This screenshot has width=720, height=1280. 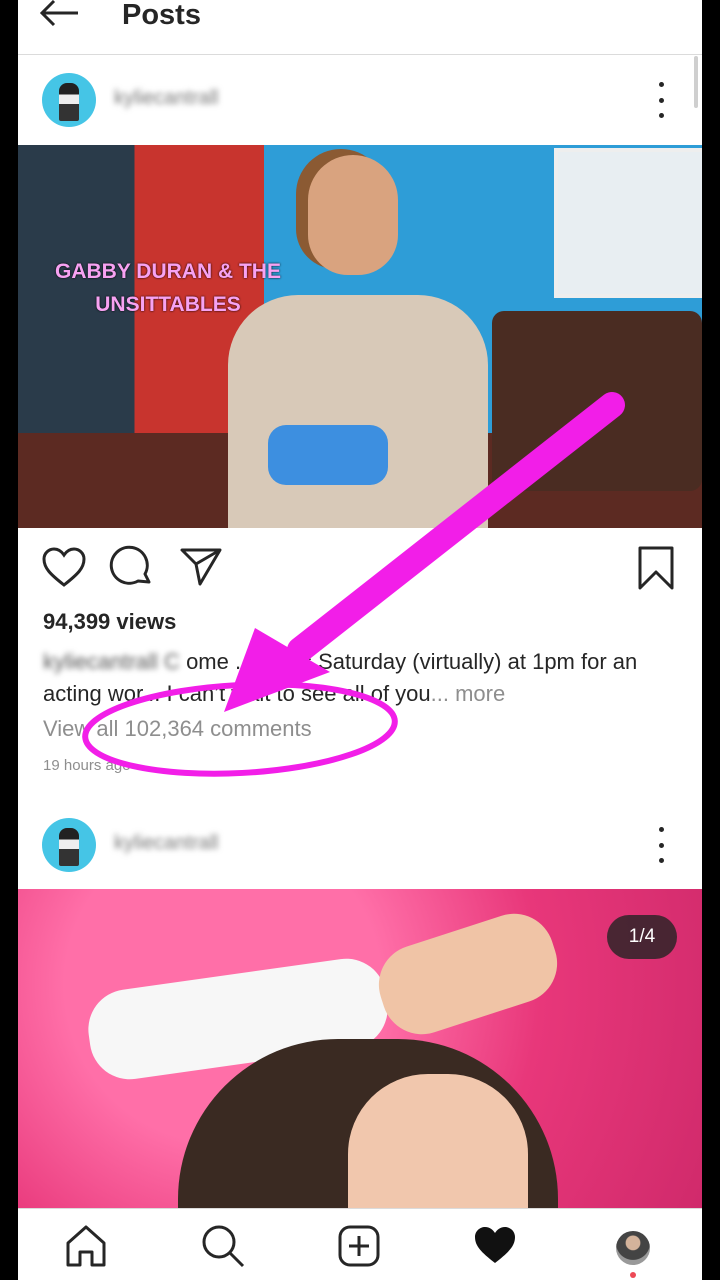 I want to click on arrow-left-icon, so click(x=58, y=13).